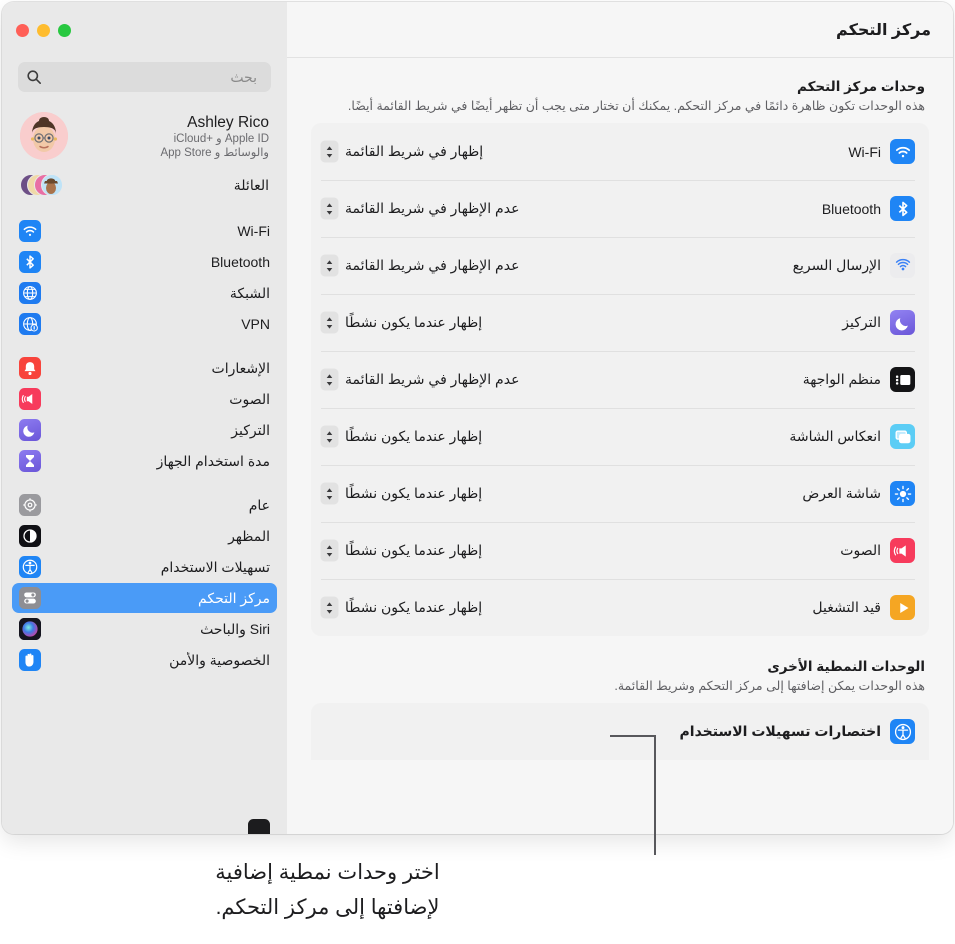  Describe the element at coordinates (144, 293) in the screenshot. I see `sidebar-item-network: الشبكة` at that location.